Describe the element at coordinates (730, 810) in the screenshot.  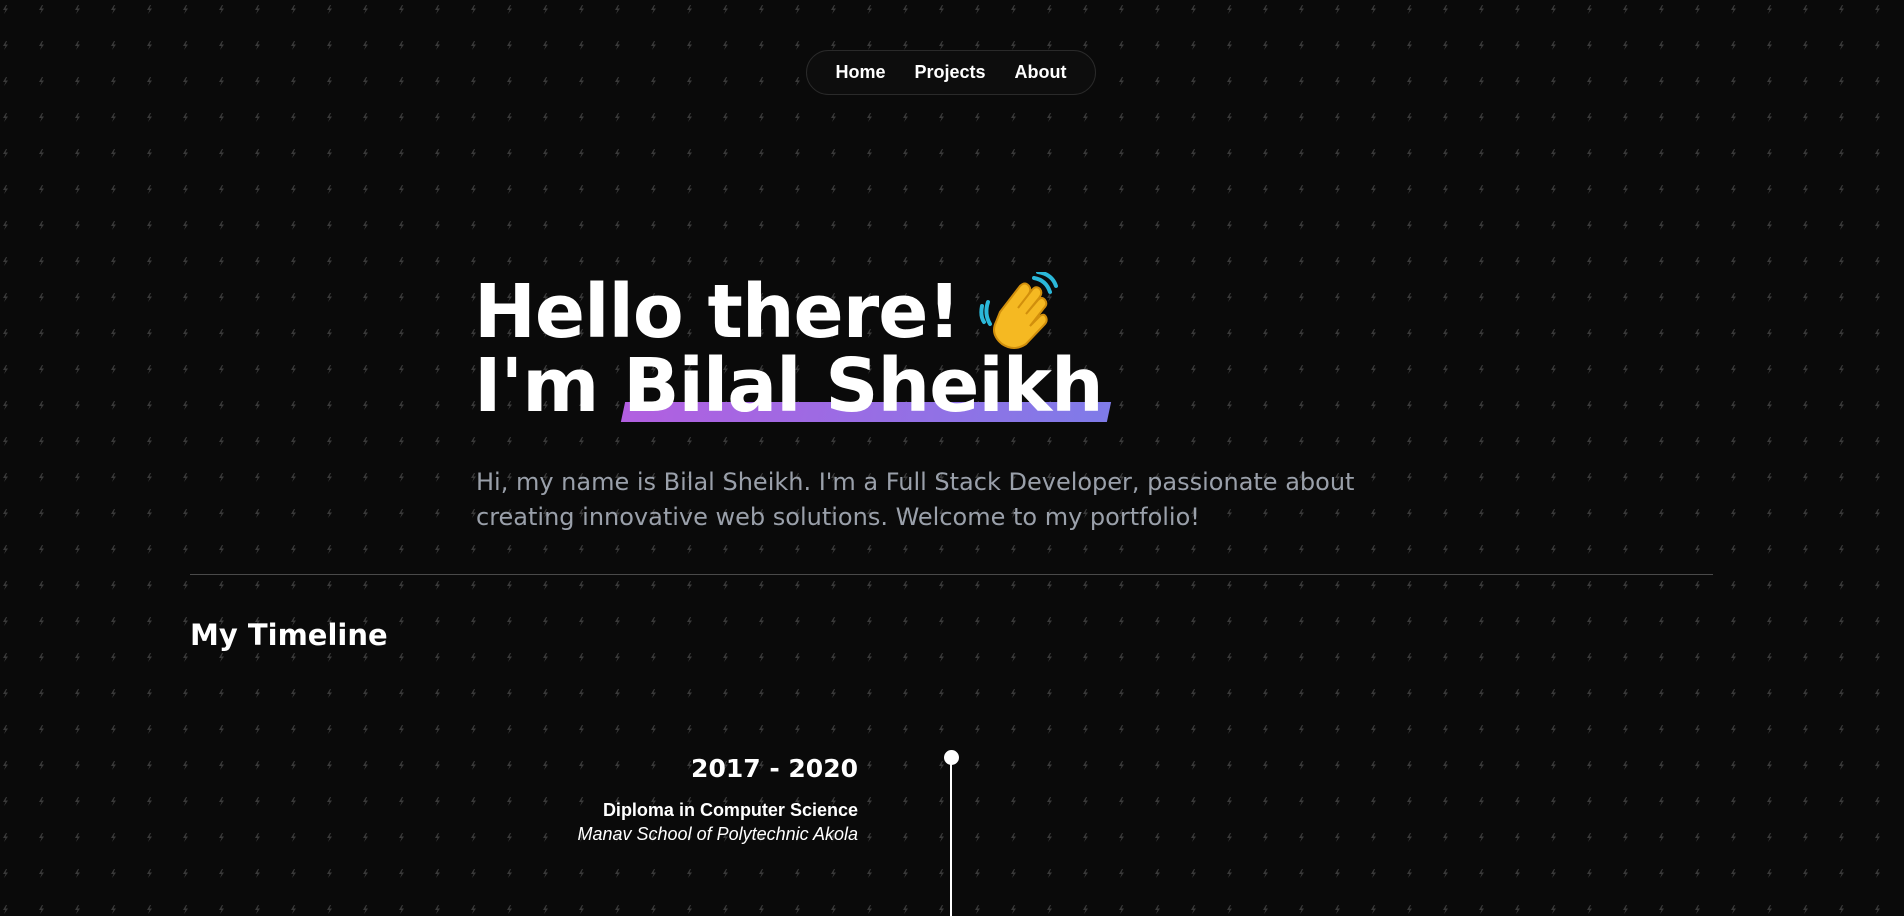
I see `timeline-degree: Diploma in Computer Science` at that location.